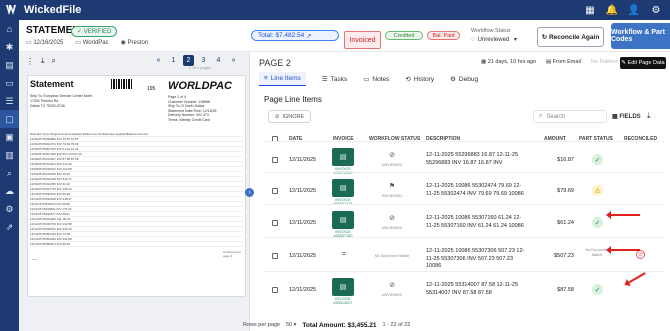 This screenshot has width=670, height=331. I want to click on tab-tasks: ☰ Tasks, so click(334, 79).